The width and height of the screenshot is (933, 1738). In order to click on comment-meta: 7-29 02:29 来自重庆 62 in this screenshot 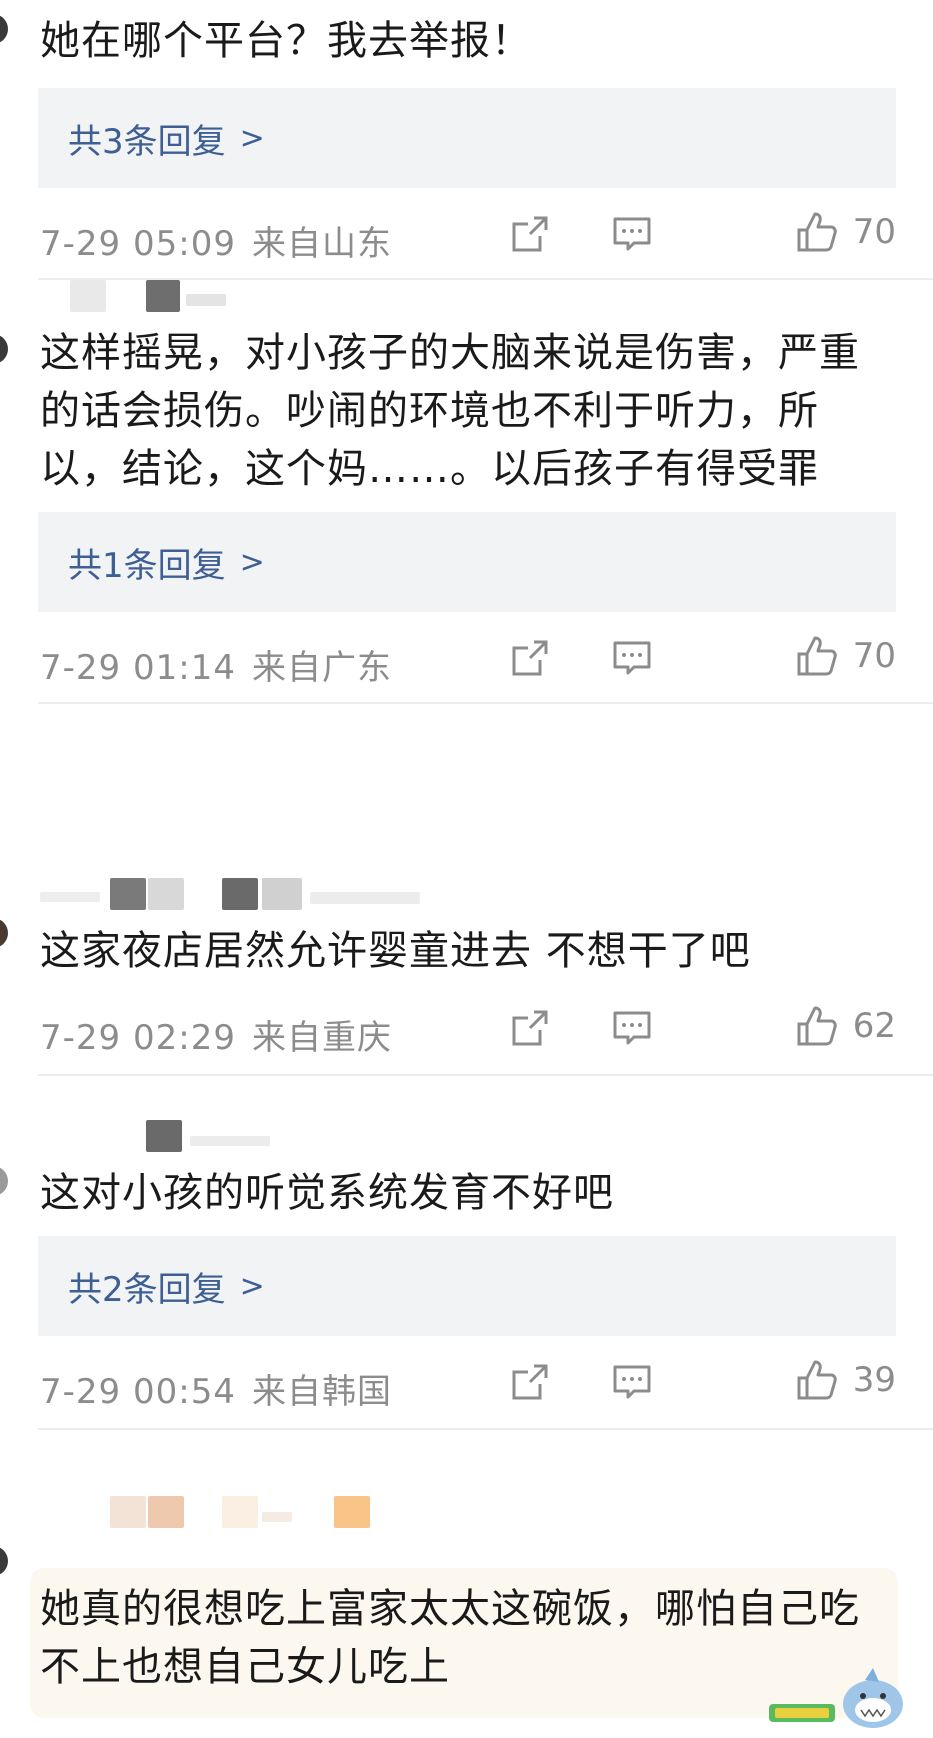, I will do `click(468, 1032)`.